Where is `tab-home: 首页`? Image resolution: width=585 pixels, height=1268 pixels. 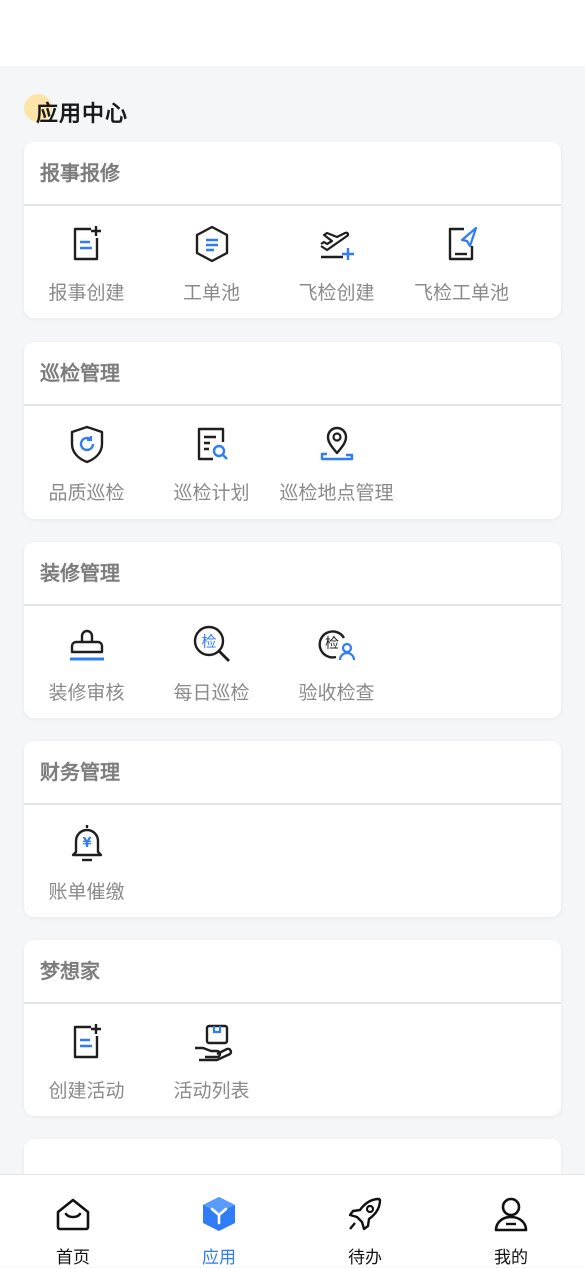 tab-home: 首页 is located at coordinates (73, 1221).